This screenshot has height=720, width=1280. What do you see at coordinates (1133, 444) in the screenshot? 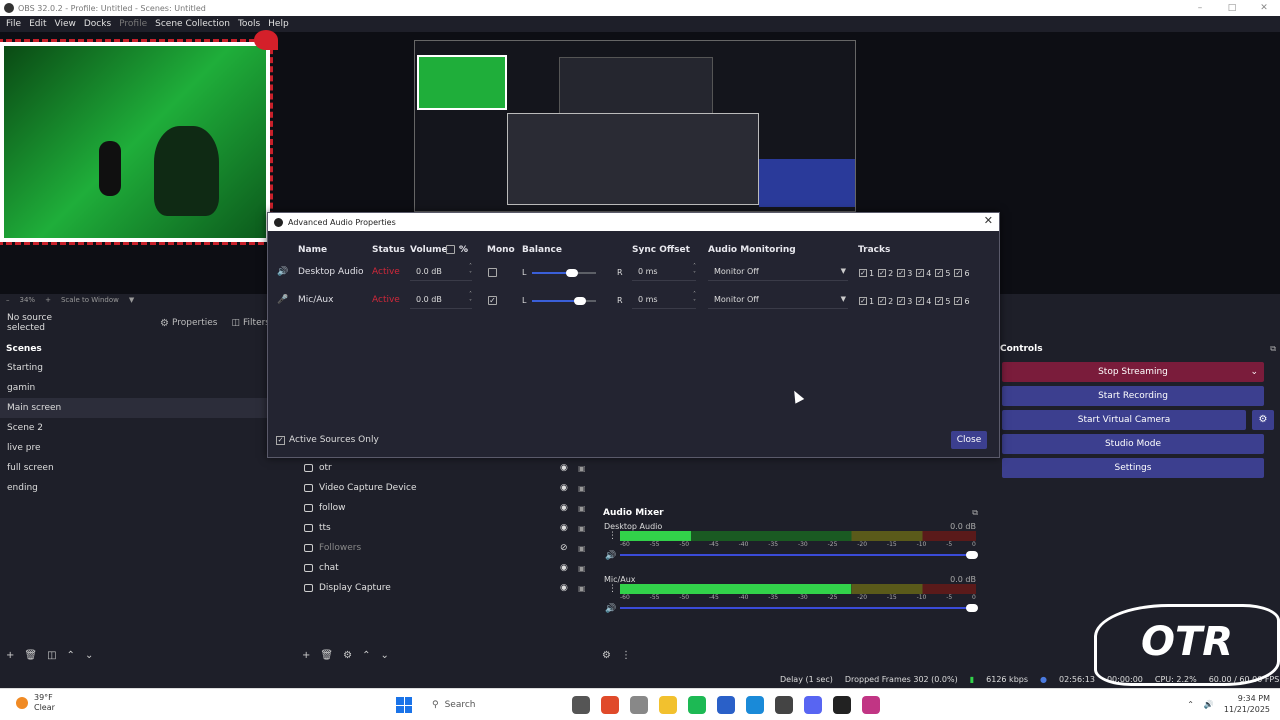
I see `studio-mode-button: Studio Mode` at bounding box center [1133, 444].